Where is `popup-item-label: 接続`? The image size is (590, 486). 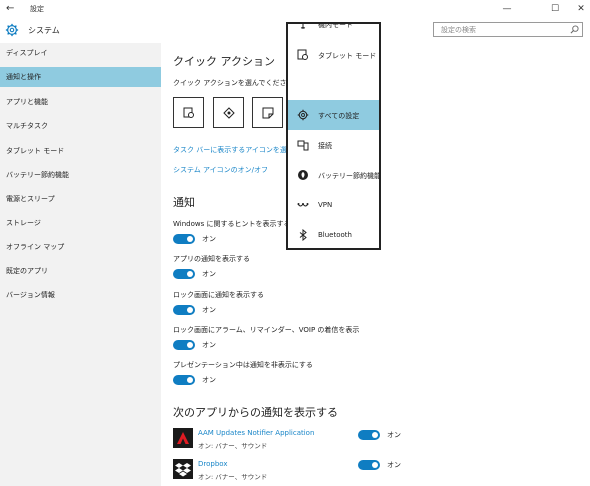
popup-item-label: 接続 is located at coordinates (325, 146).